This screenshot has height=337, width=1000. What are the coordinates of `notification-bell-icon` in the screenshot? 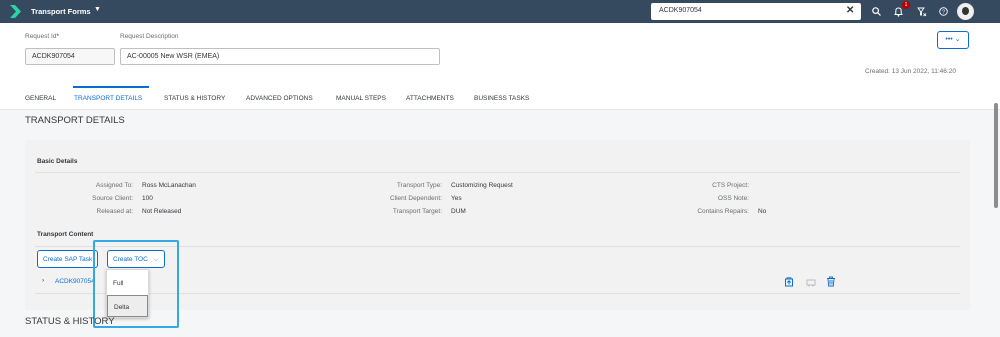 It's located at (898, 12).